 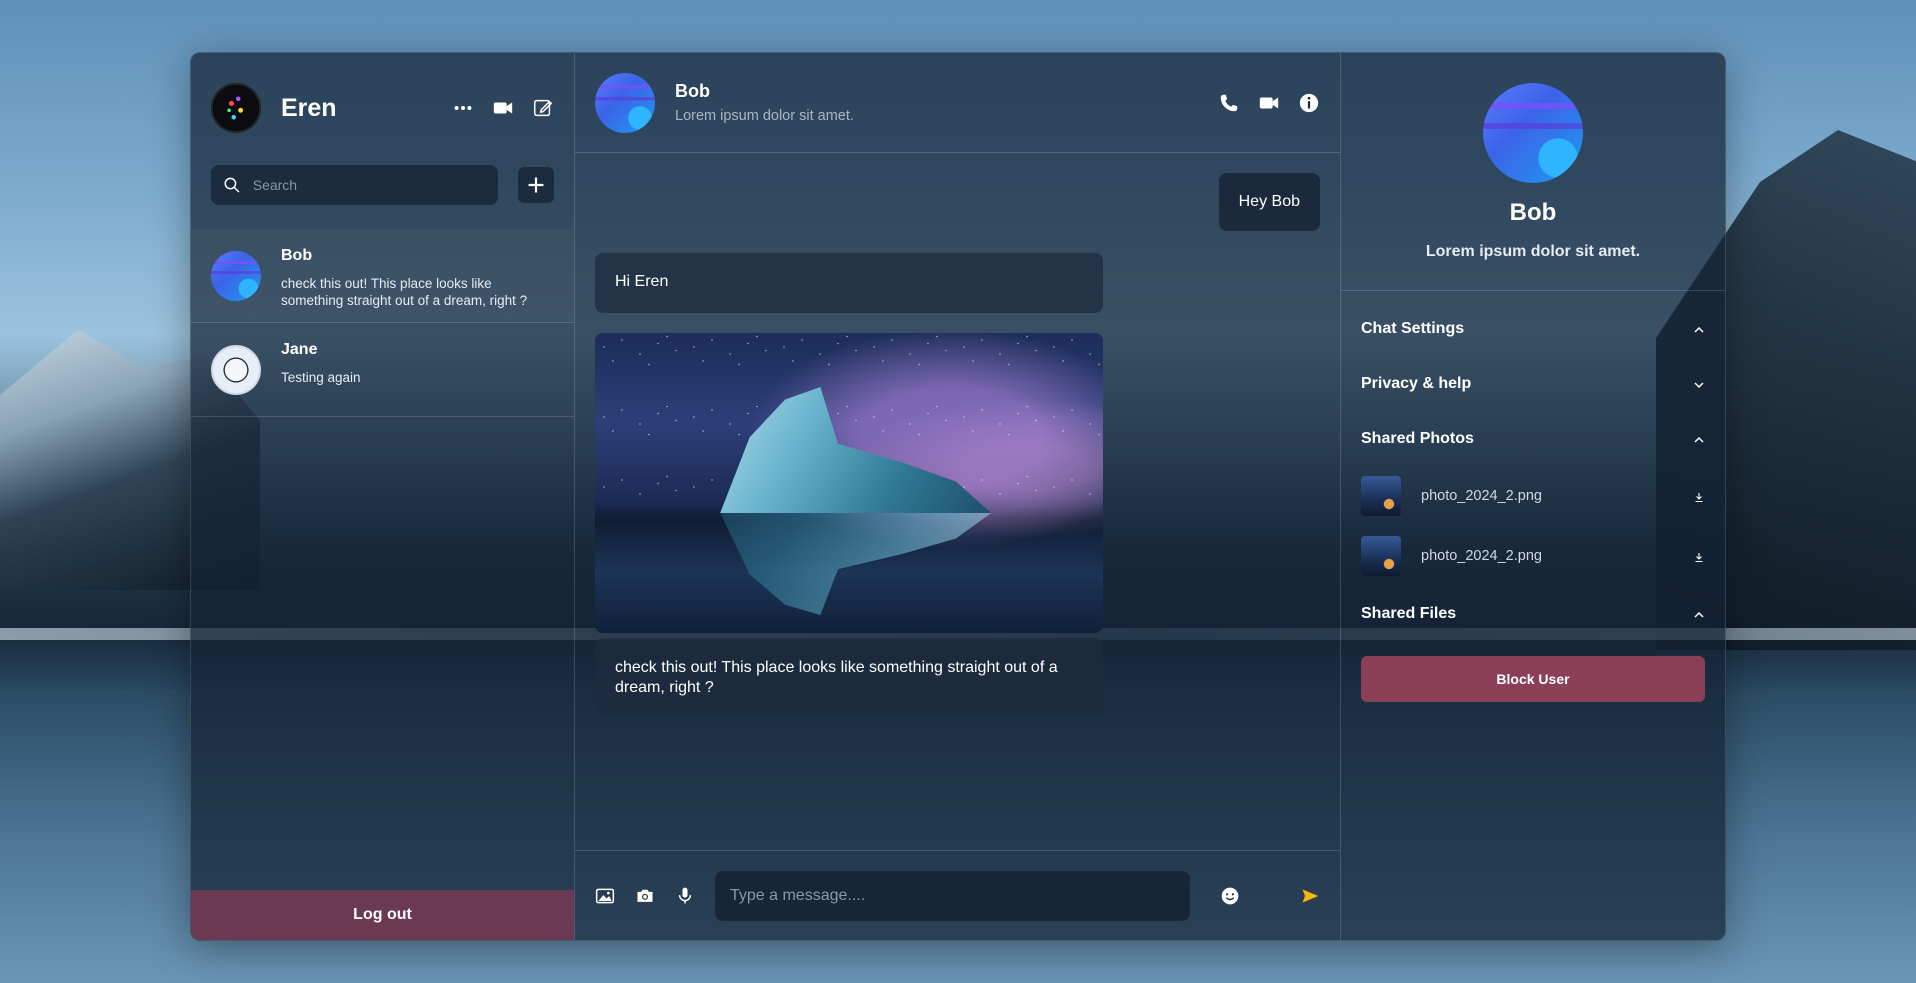 What do you see at coordinates (1533, 133) in the screenshot?
I see `contact-profile-avatar` at bounding box center [1533, 133].